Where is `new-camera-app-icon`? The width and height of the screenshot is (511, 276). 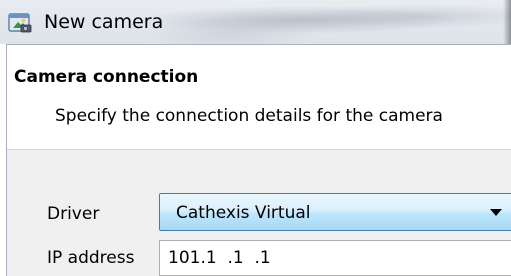 new-camera-app-icon is located at coordinates (20, 23).